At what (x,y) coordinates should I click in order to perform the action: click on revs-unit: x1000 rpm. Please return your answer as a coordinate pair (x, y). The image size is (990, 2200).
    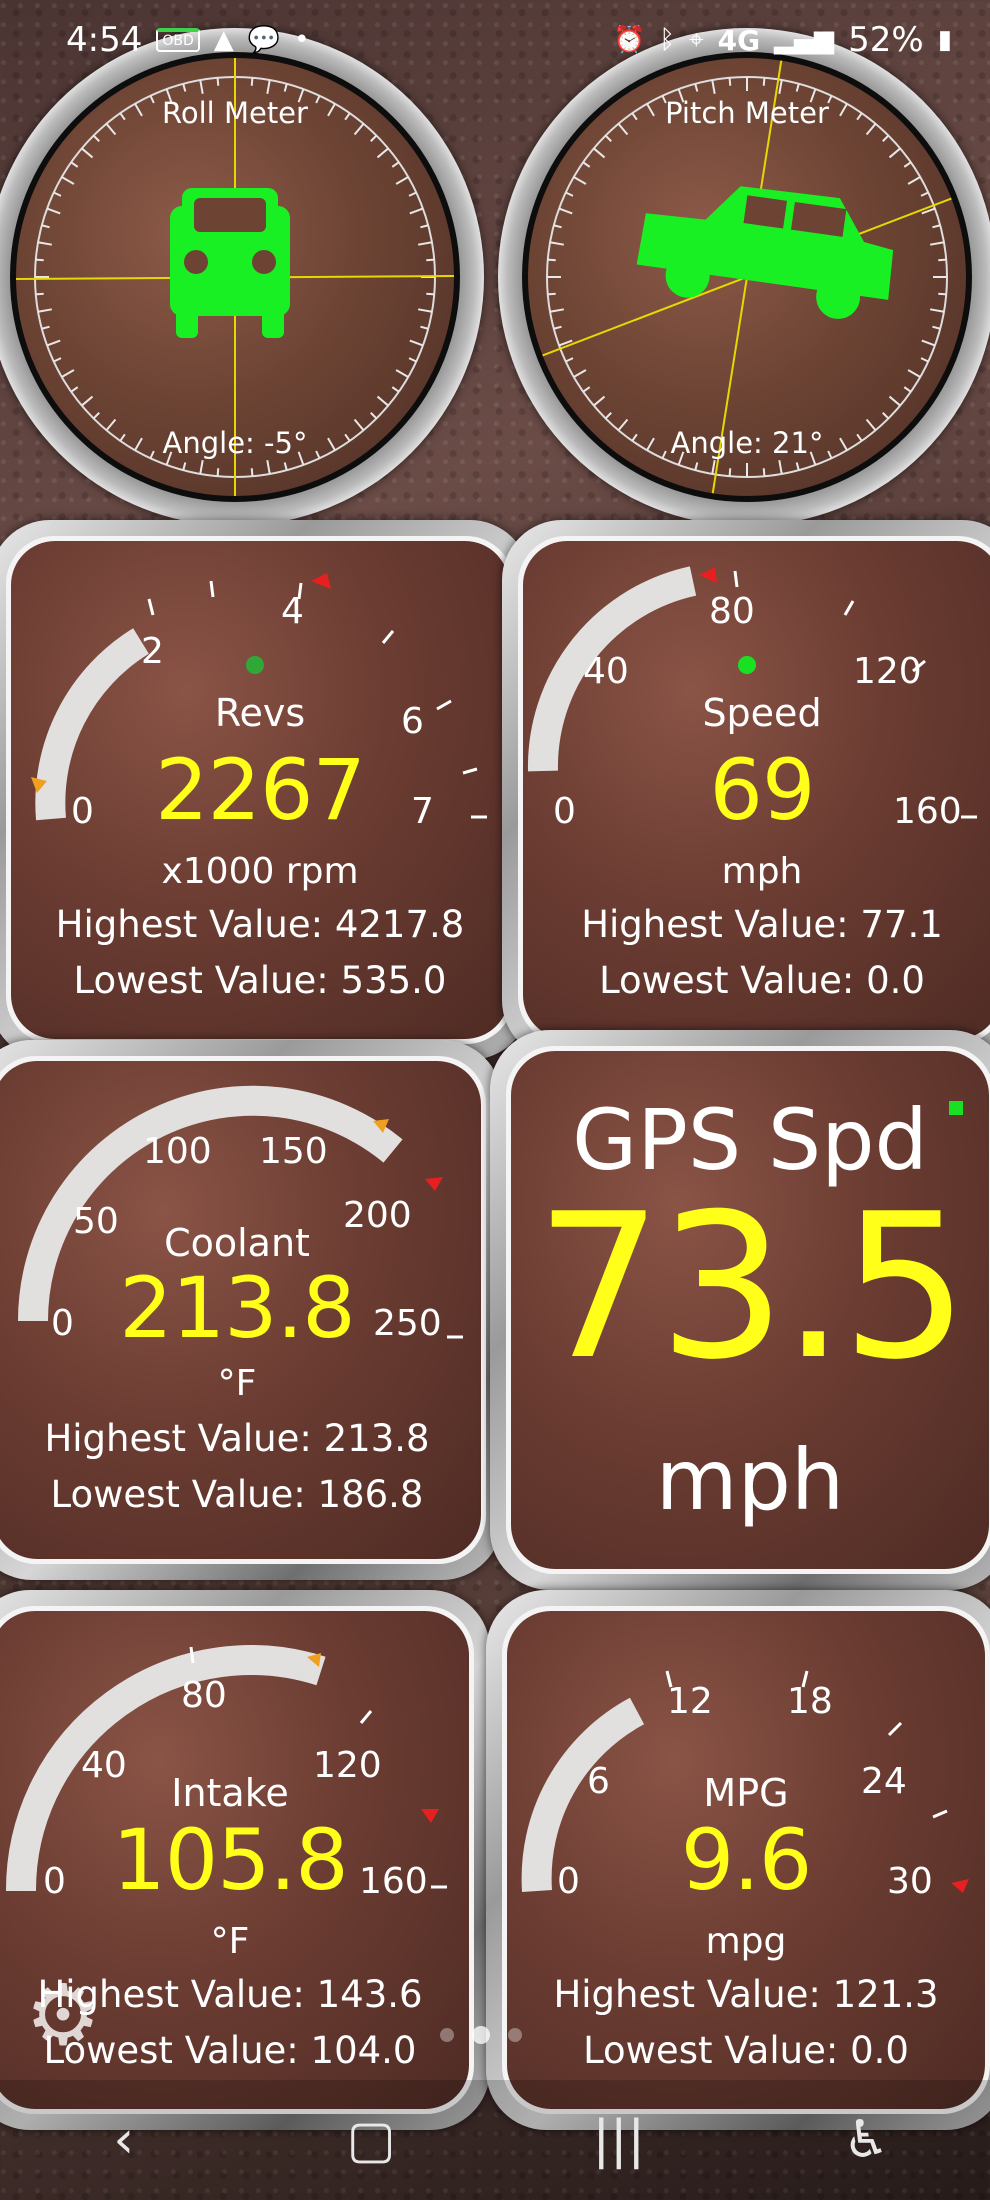
    Looking at the image, I should click on (260, 871).